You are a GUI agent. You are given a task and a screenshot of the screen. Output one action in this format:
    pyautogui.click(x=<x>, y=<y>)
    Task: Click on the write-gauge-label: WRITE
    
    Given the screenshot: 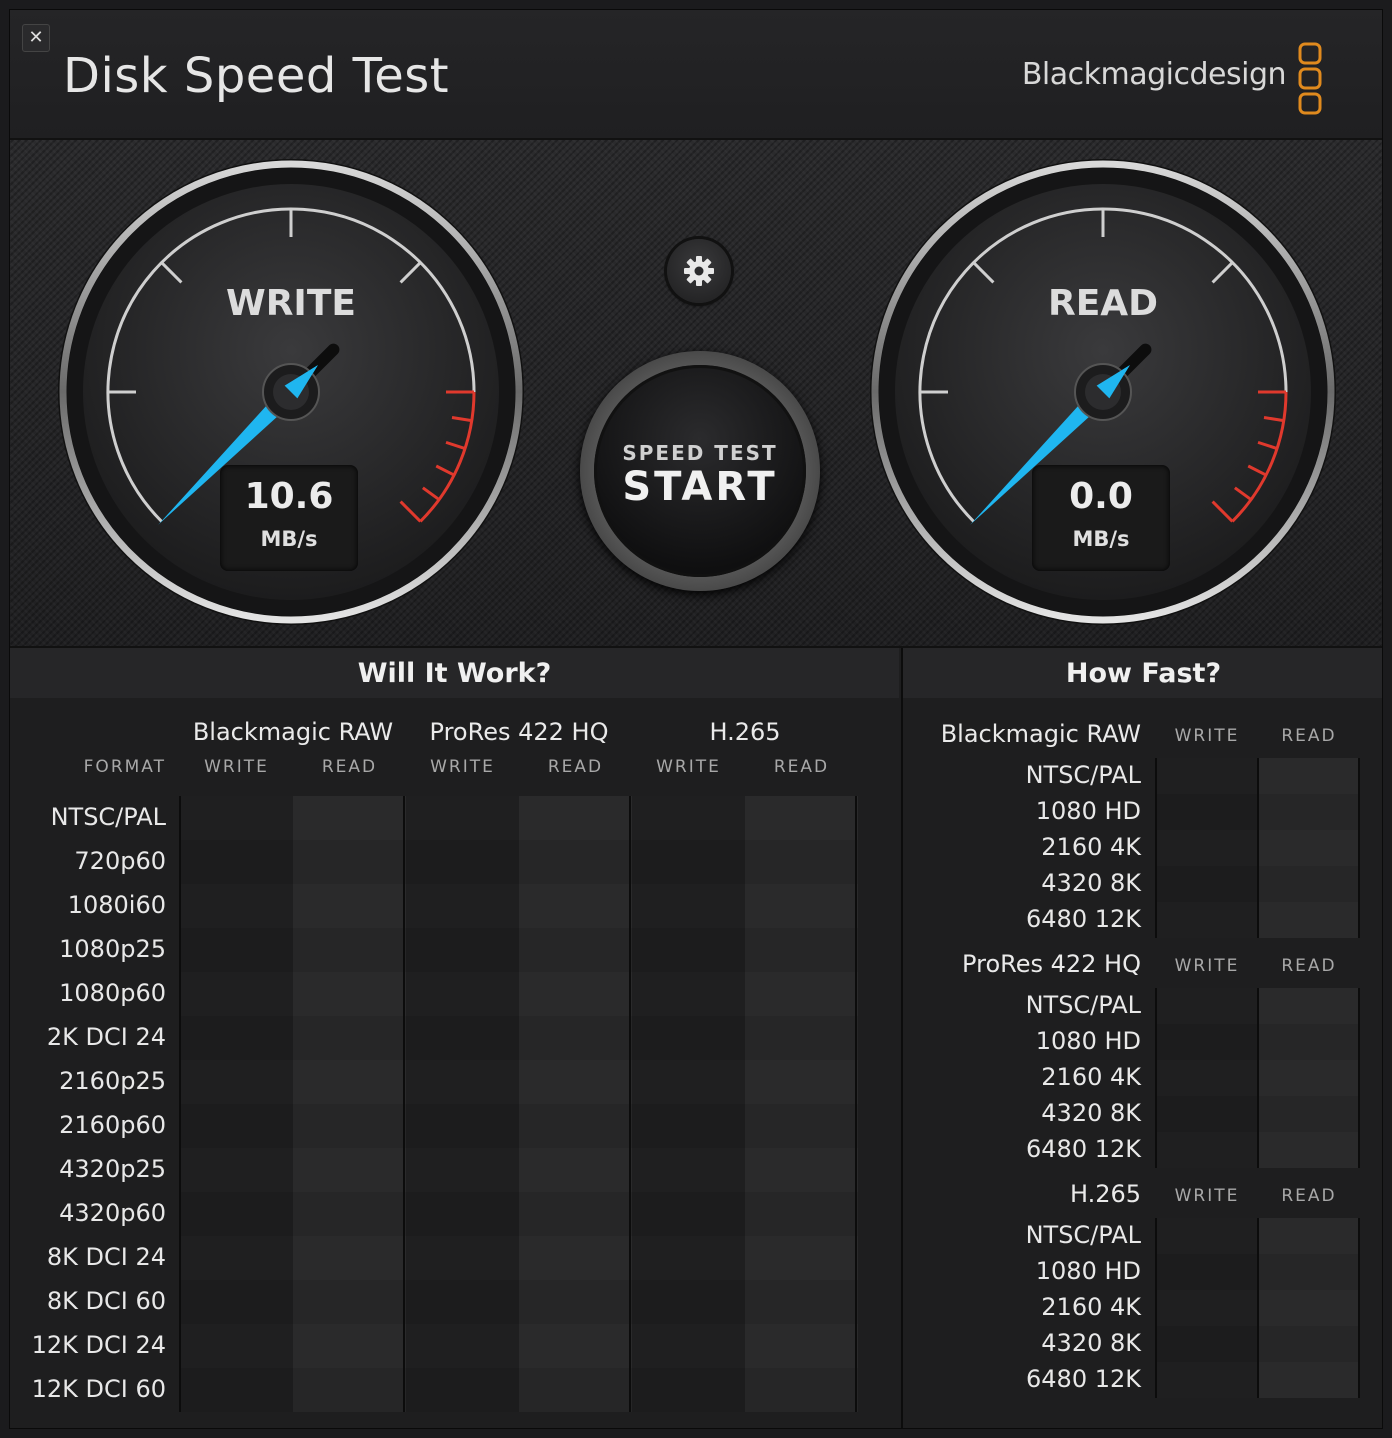 What is the action you would take?
    pyautogui.click(x=291, y=303)
    